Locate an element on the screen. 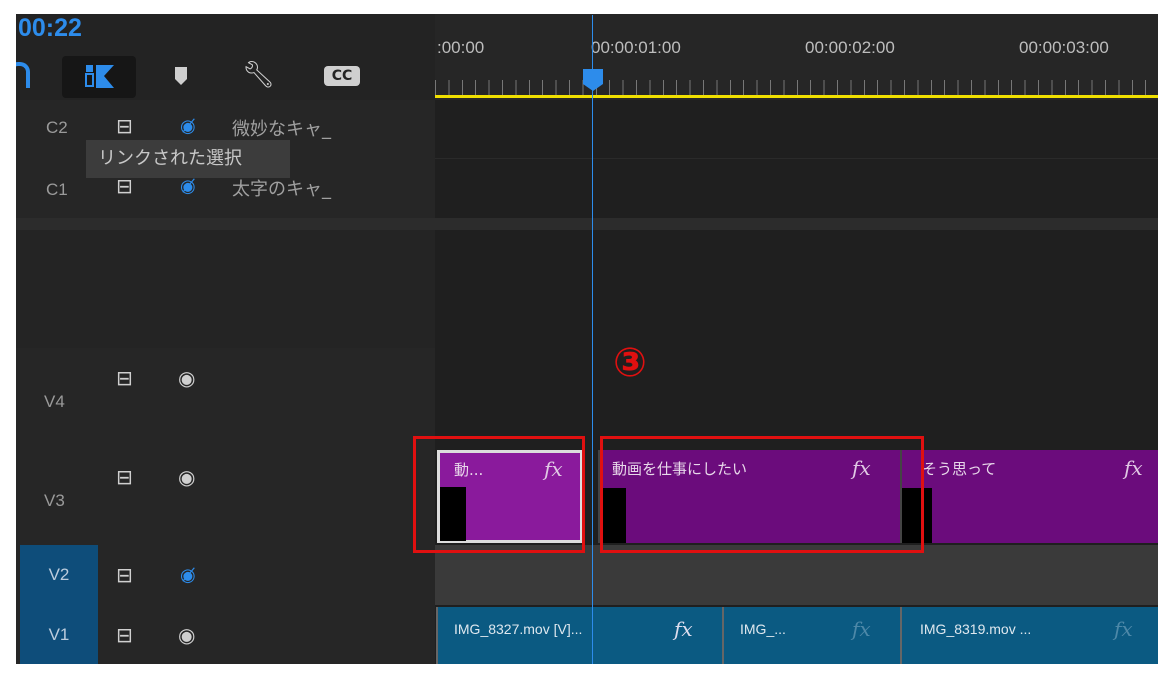 The height and width of the screenshot is (674, 1168). track-name: C1 is located at coordinates (57, 189).